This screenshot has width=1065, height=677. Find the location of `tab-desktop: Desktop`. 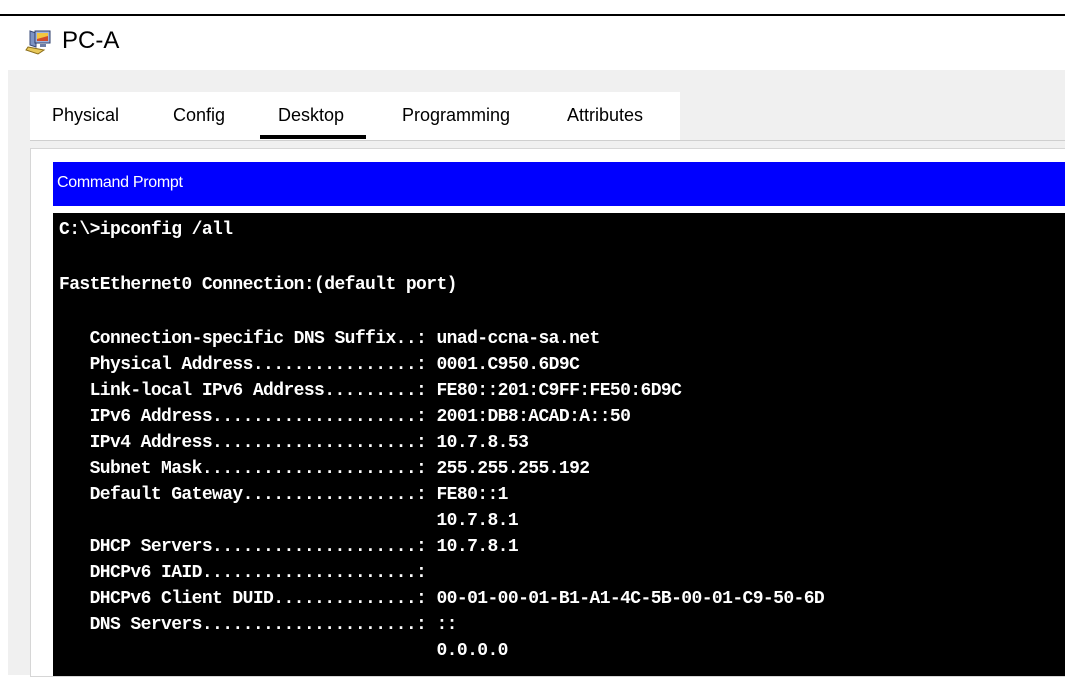

tab-desktop: Desktop is located at coordinates (313, 121).